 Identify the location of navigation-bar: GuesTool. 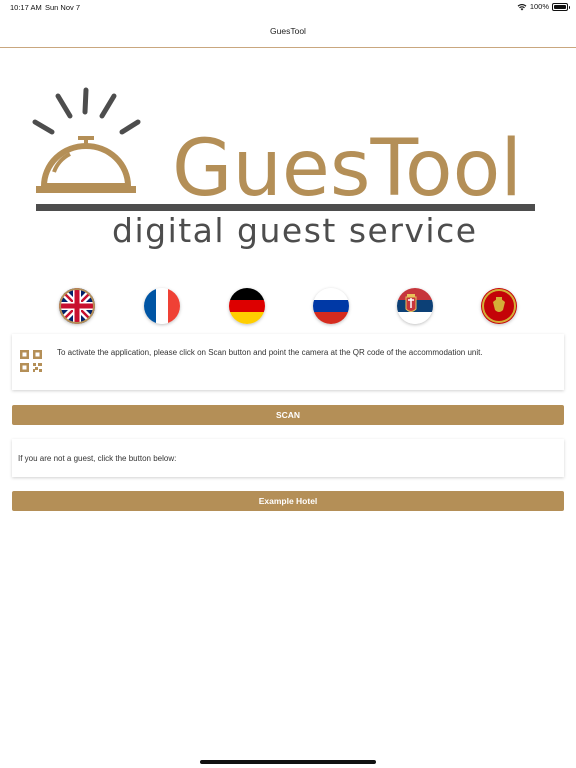
(288, 31).